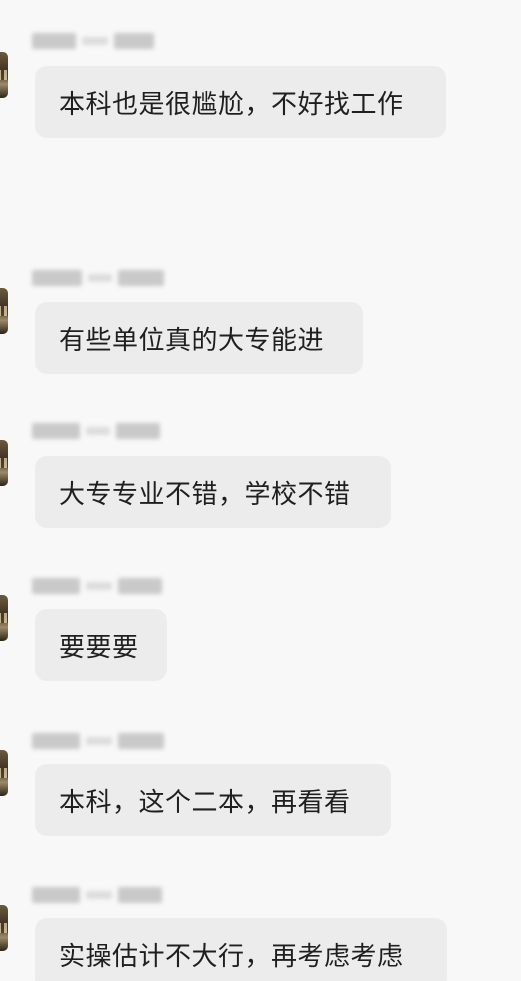 The image size is (521, 981). I want to click on message-bubble: 要要要, so click(101, 645).